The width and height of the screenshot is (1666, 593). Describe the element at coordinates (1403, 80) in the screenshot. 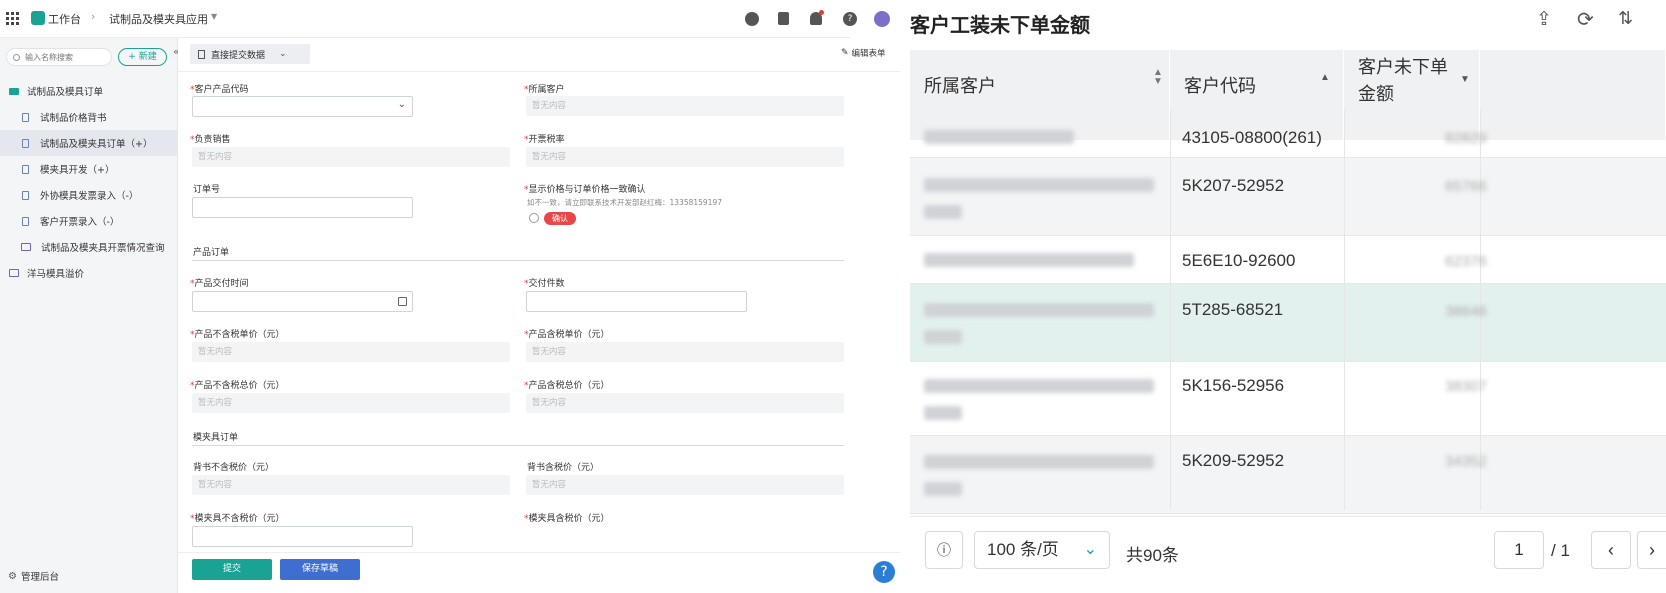

I see `column-header-label: 客户未下单金额` at that location.